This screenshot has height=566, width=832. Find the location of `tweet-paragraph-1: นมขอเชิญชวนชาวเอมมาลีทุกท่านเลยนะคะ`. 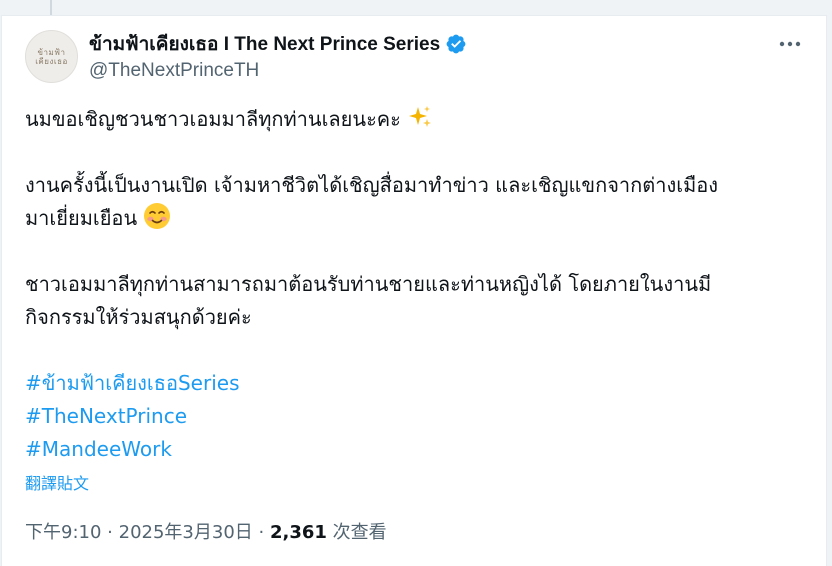

tweet-paragraph-1: นมขอเชิญชวนชาวเอมมาลีทุกท่านเลยนะคะ is located at coordinates (415, 119).